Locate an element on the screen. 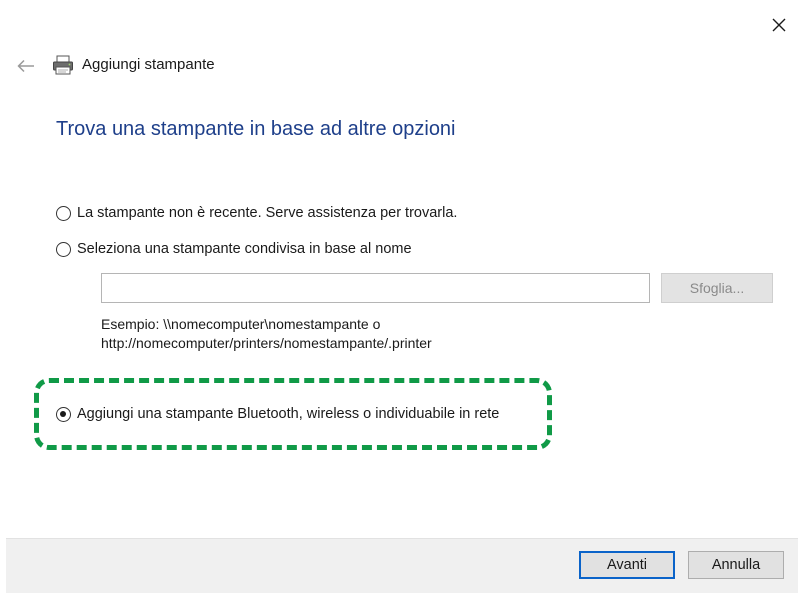 The image size is (804, 598). printer-icon is located at coordinates (63, 65).